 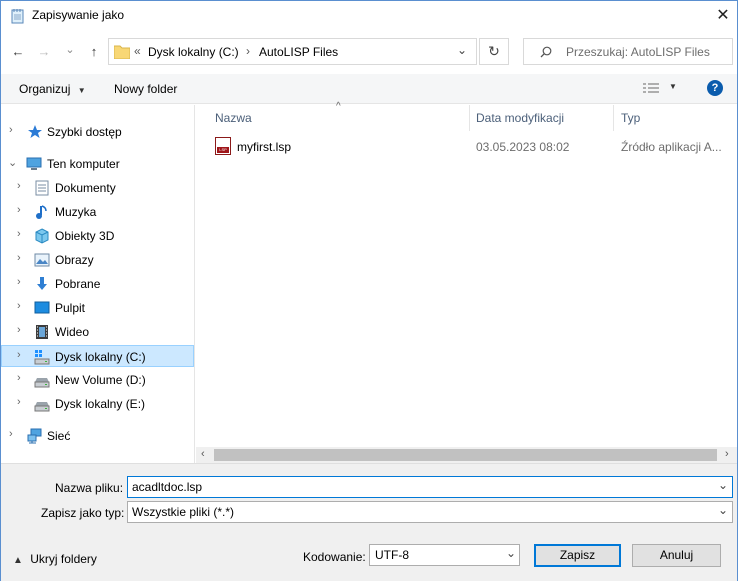 I want to click on breadcrumb-item-autolisp-files: AutoLISP Files, so click(x=298, y=52).